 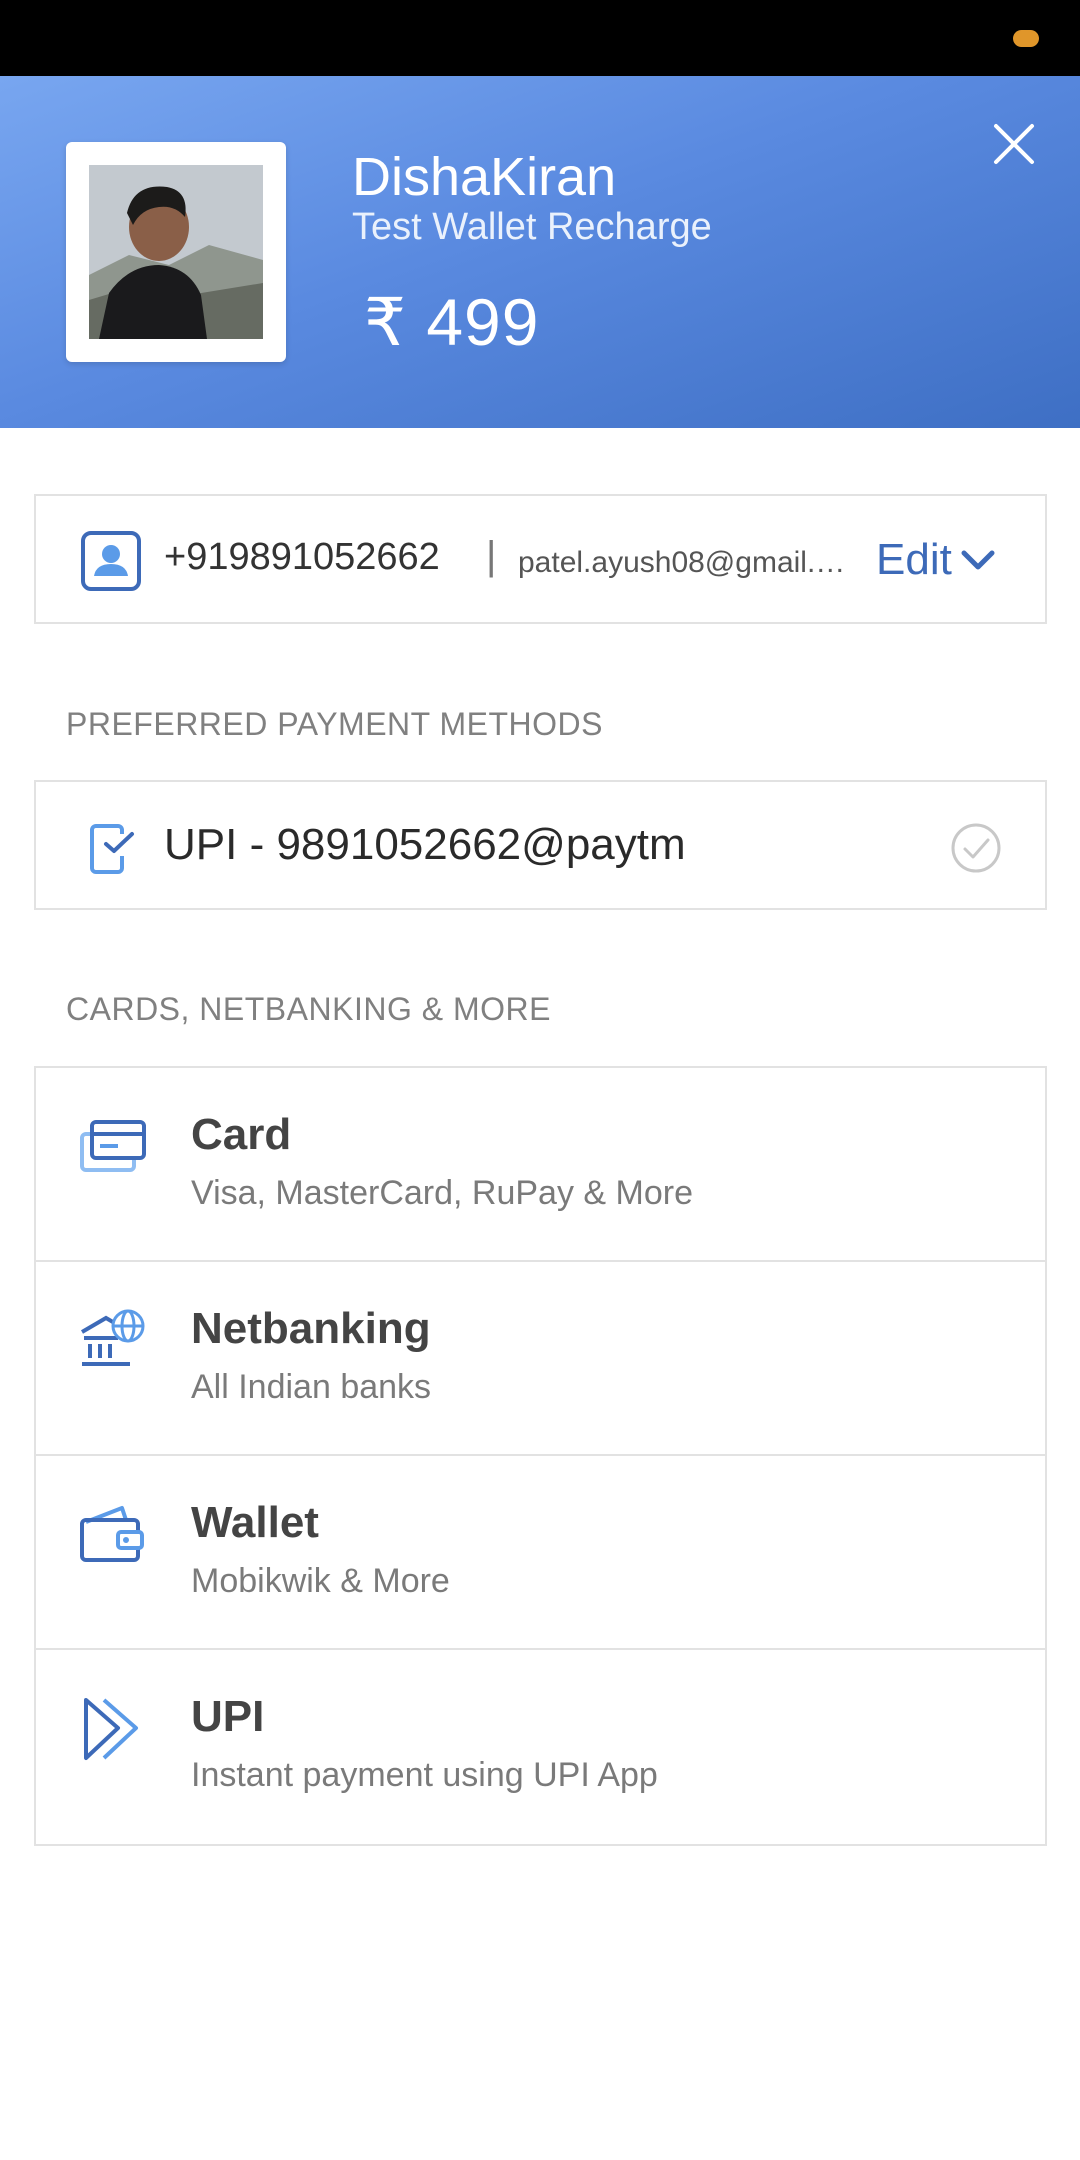 I want to click on check-circle-icon, so click(x=976, y=848).